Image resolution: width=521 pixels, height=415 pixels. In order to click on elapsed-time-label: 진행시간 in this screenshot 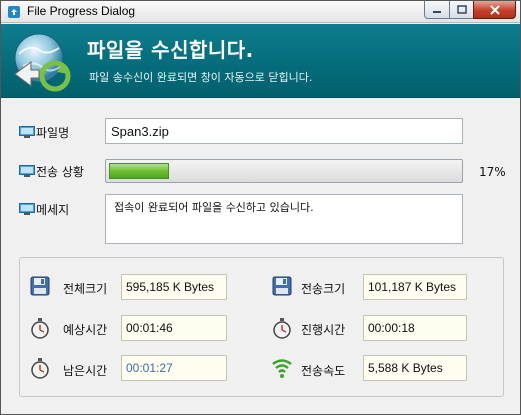, I will do `click(323, 330)`.